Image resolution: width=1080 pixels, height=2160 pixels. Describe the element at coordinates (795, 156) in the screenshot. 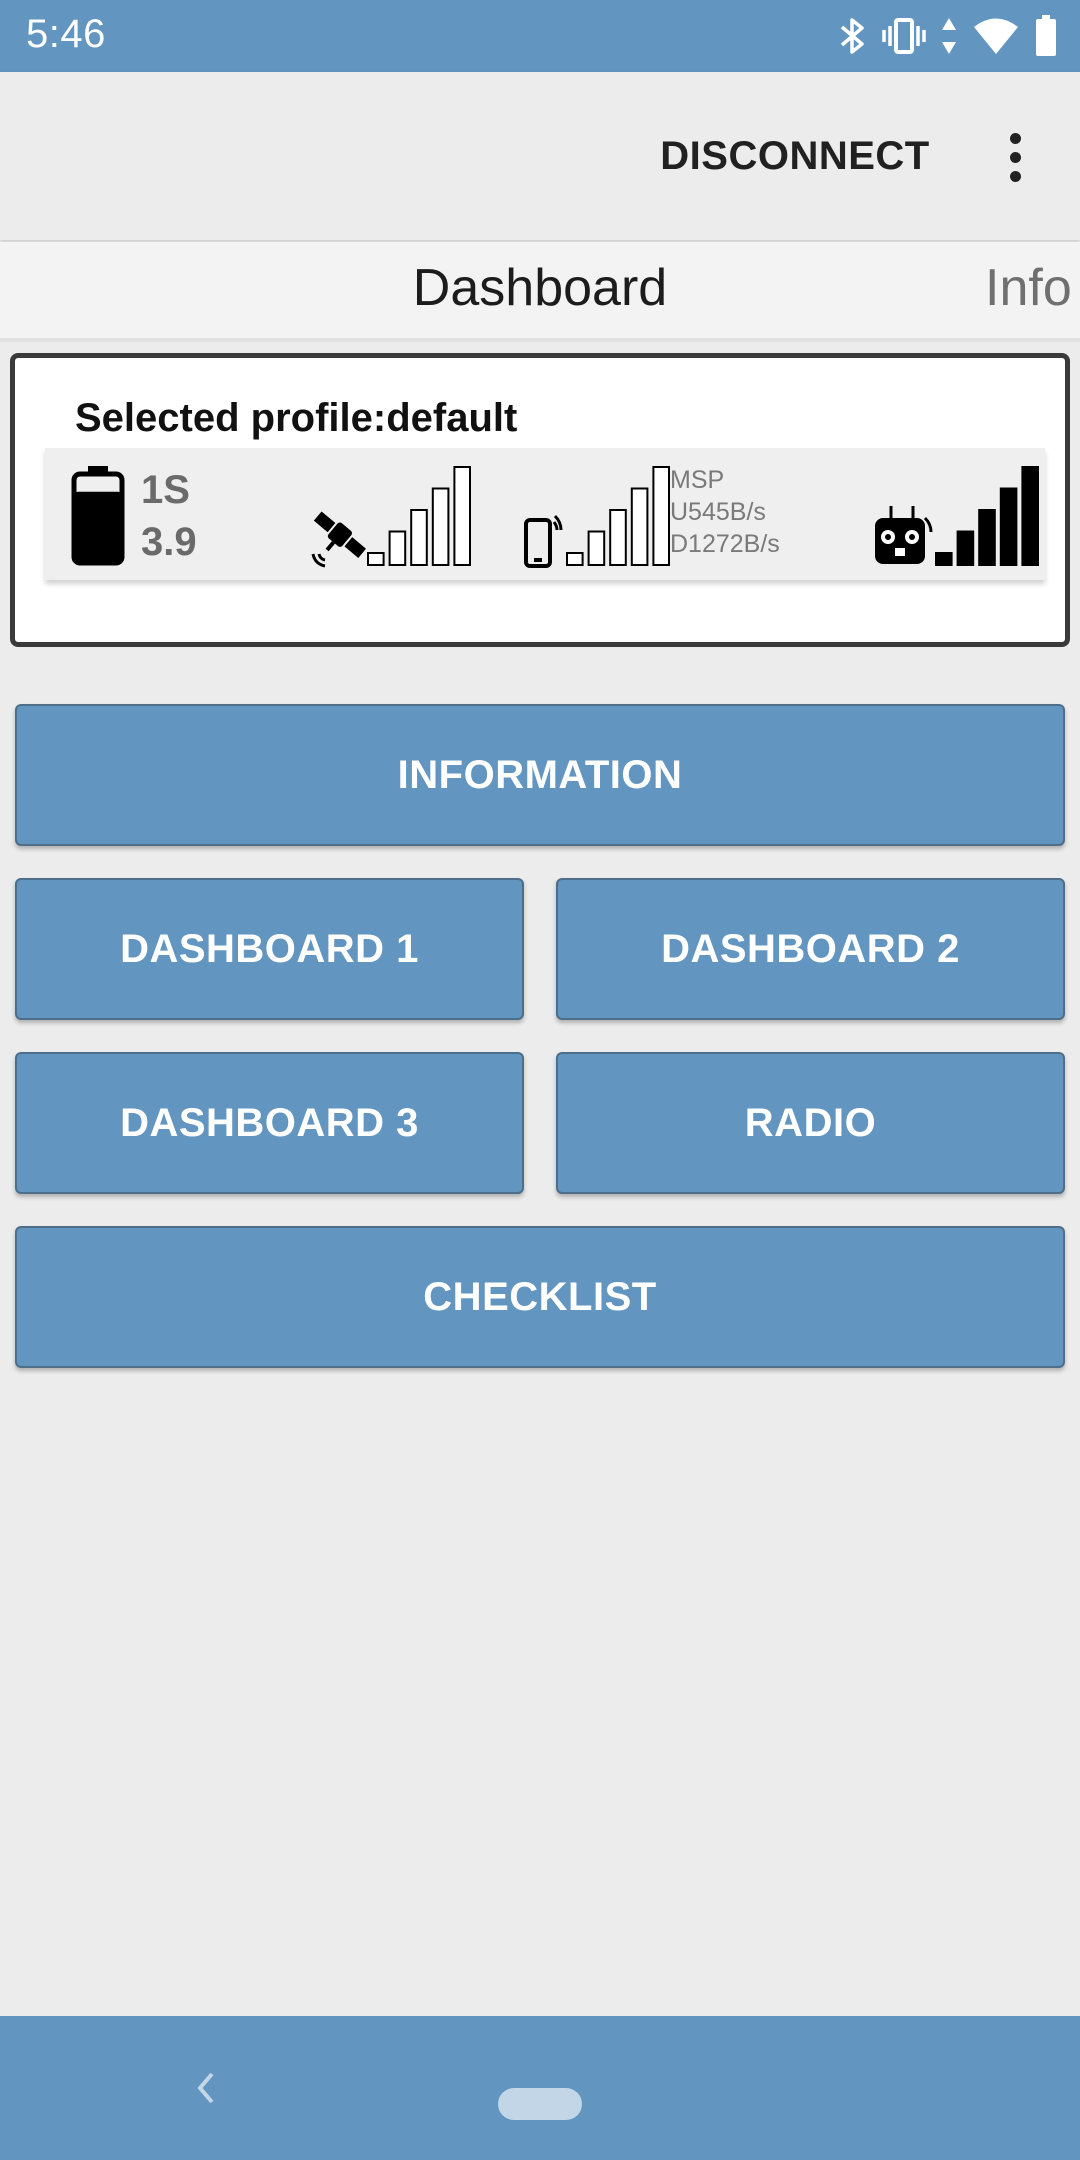

I see `disconnect-button: DISCONNECT` at that location.